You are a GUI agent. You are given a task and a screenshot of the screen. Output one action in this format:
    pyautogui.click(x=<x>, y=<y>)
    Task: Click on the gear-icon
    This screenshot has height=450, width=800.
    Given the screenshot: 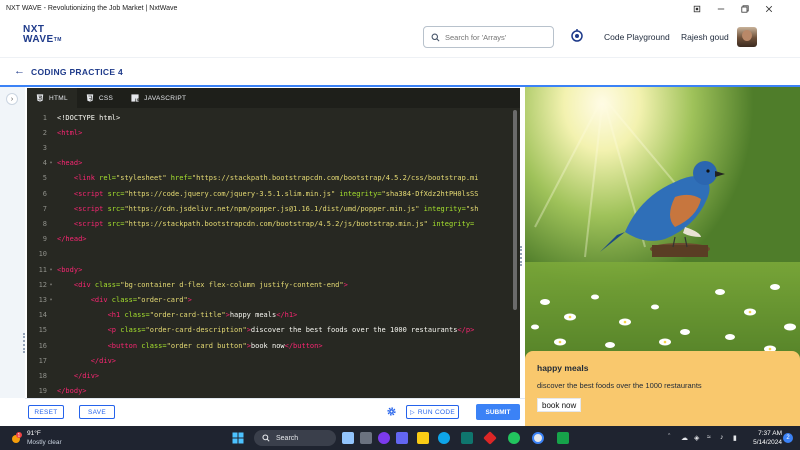 What is the action you would take?
    pyautogui.click(x=391, y=411)
    